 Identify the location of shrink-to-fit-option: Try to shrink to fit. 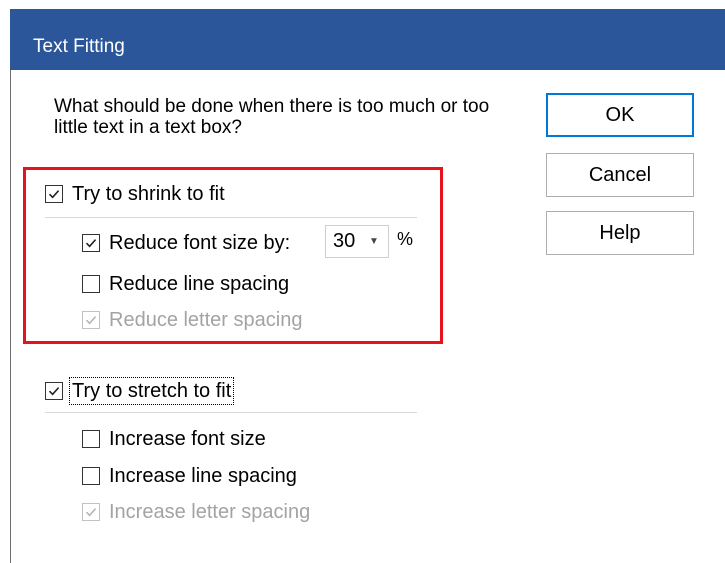
(135, 194).